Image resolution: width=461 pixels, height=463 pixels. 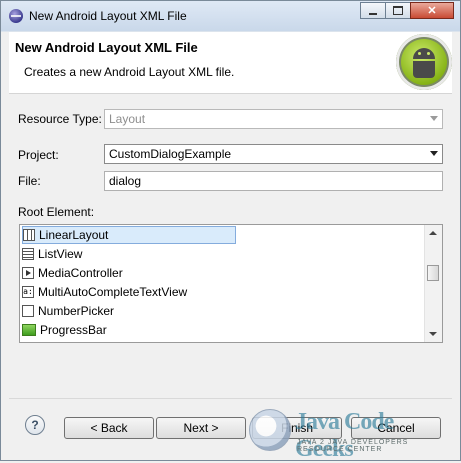 What do you see at coordinates (373, 10) in the screenshot?
I see `minimize-button` at bounding box center [373, 10].